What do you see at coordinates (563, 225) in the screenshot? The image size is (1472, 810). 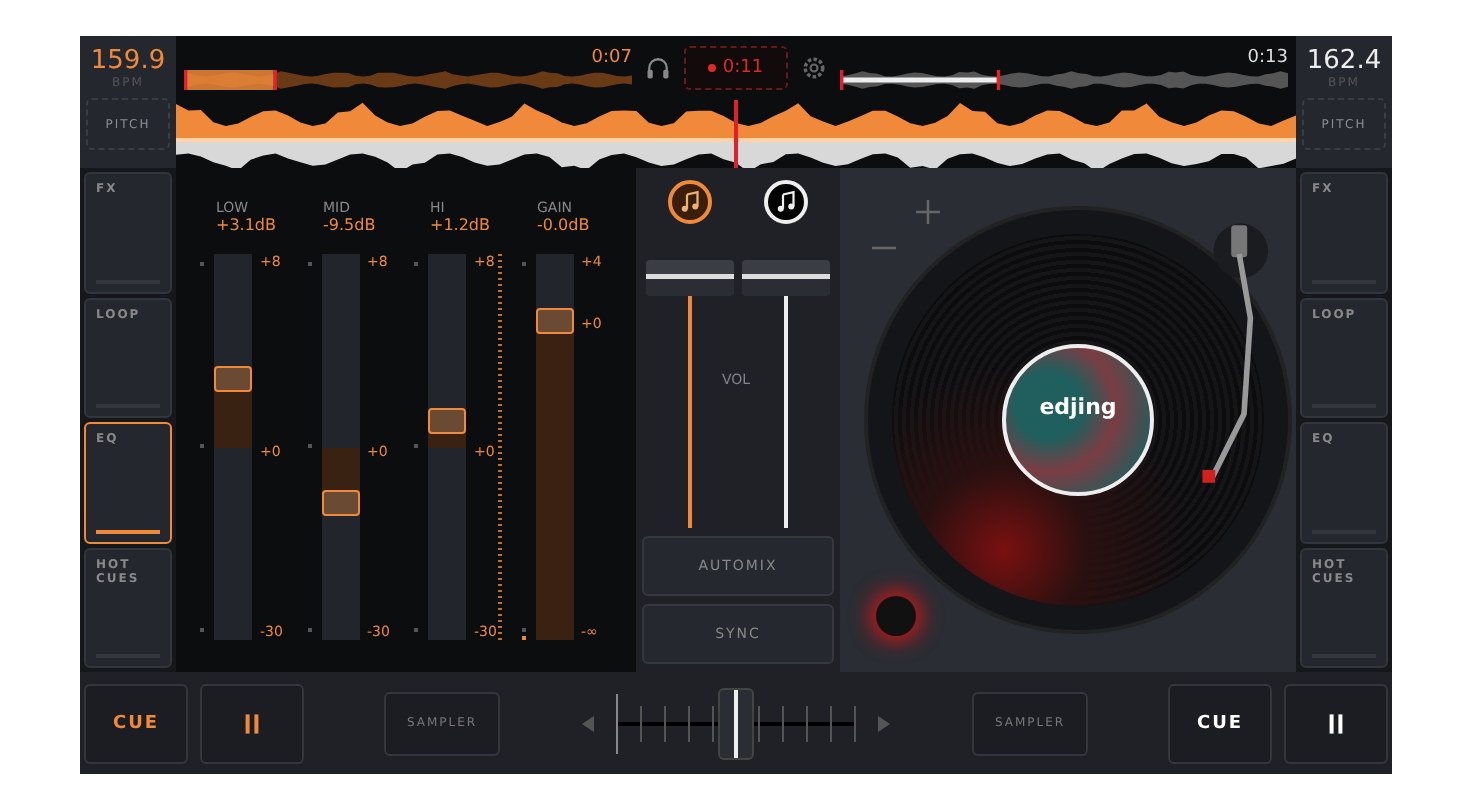 I see `eq-band-value: -0.0dB` at bounding box center [563, 225].